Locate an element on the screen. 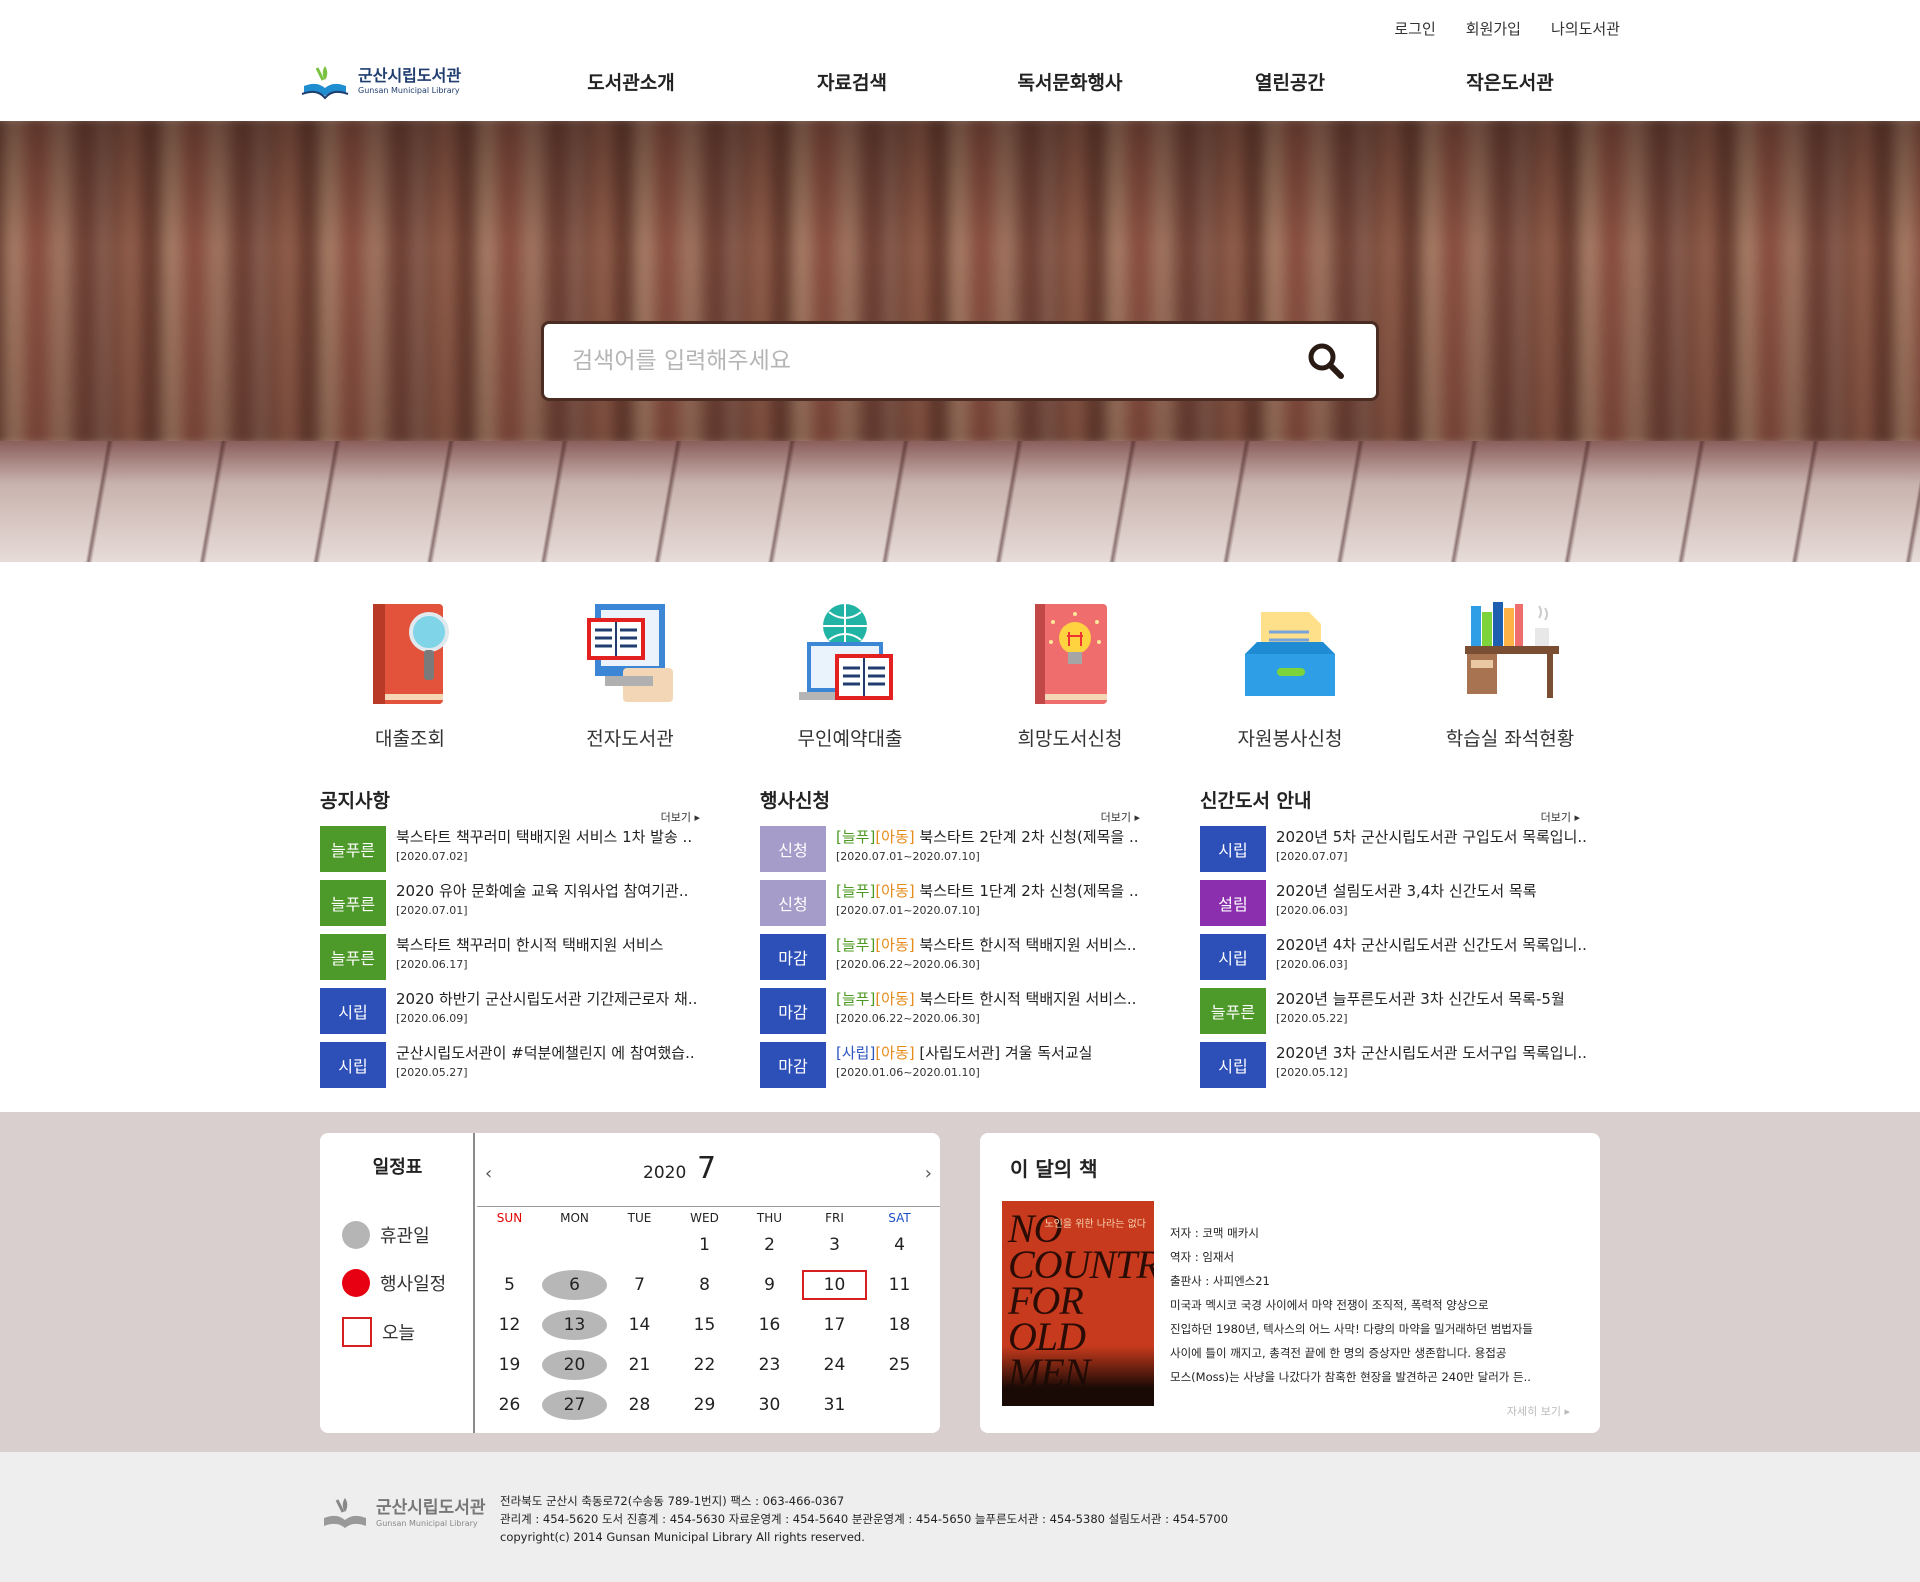 This screenshot has width=1920, height=1582. calendar-day-cell: 7 is located at coordinates (639, 1285).